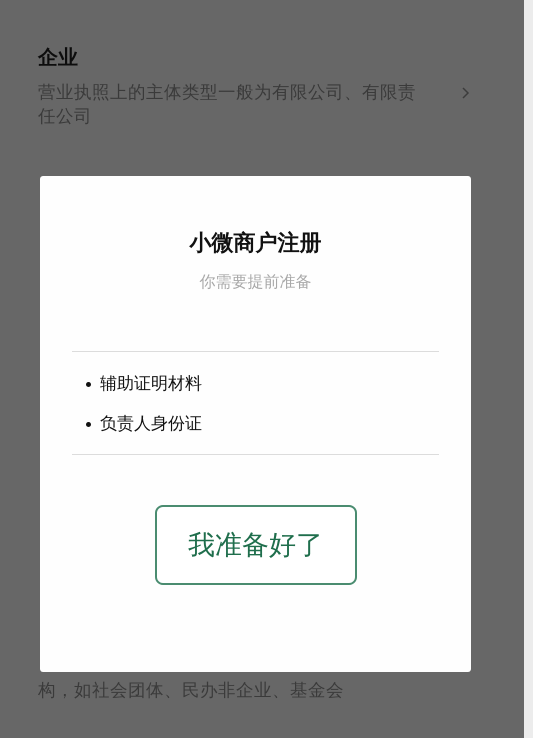  I want to click on requirement-text: 辅助证明材料, so click(151, 384).